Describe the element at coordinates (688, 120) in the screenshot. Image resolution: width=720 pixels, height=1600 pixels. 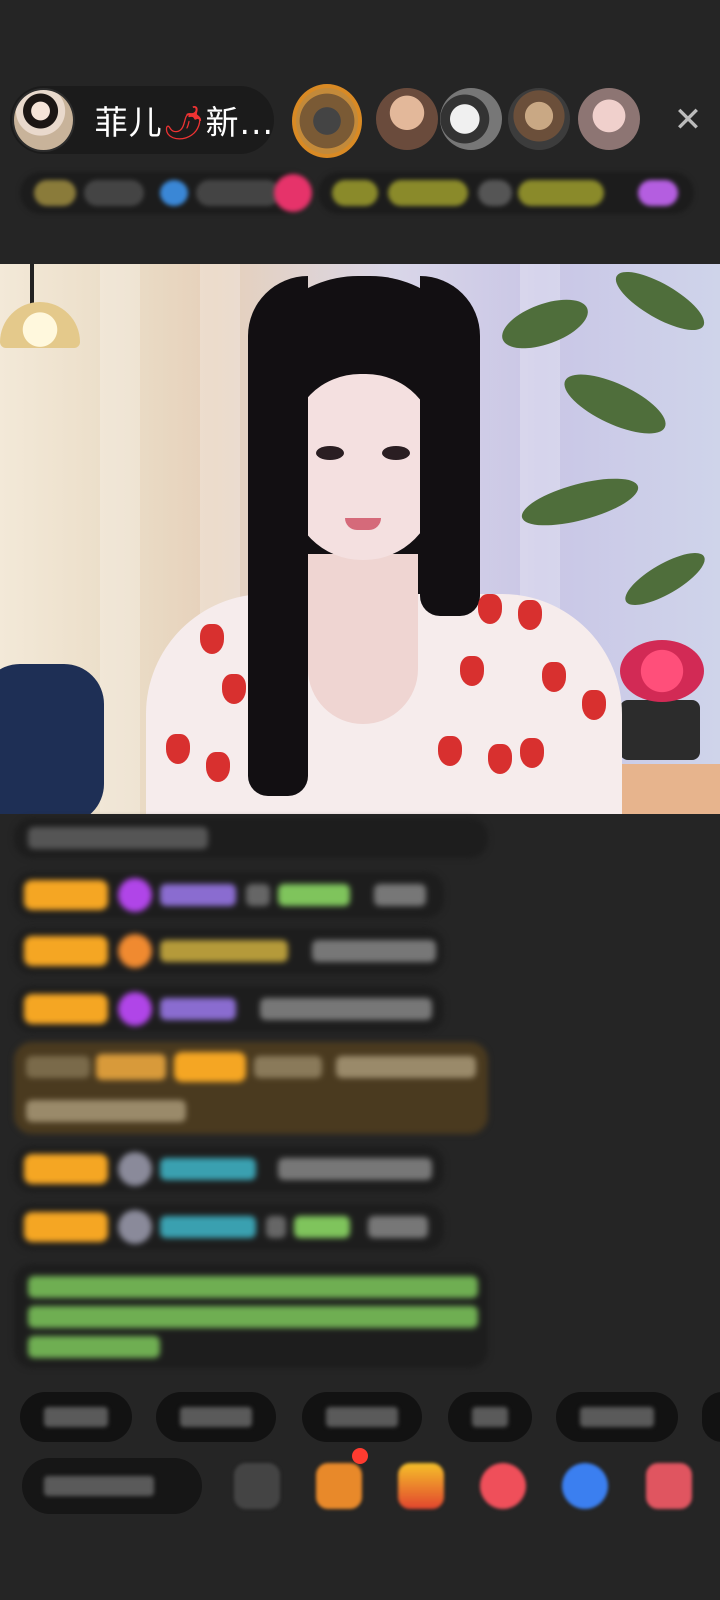
I see `close-icon: ✕` at that location.